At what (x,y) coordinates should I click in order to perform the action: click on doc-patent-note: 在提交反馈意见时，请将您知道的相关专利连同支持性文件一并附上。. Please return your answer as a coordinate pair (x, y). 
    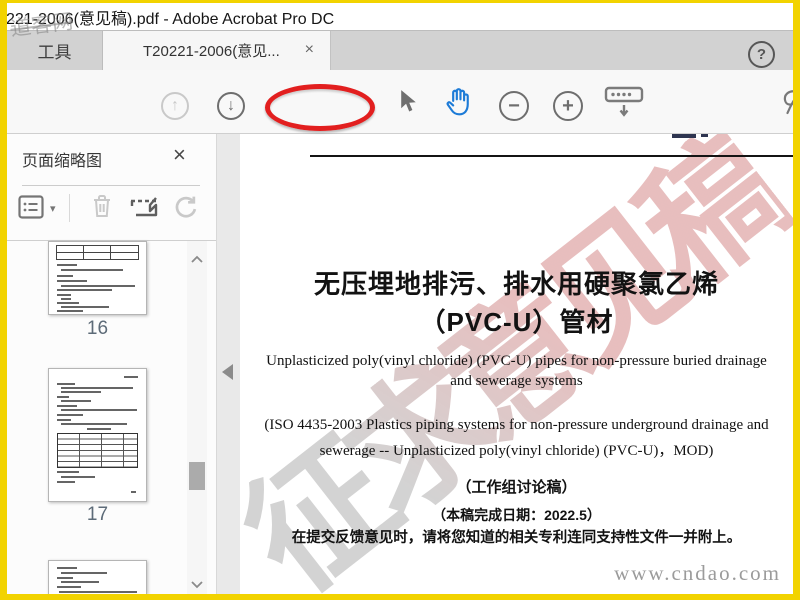
    Looking at the image, I should click on (516, 538).